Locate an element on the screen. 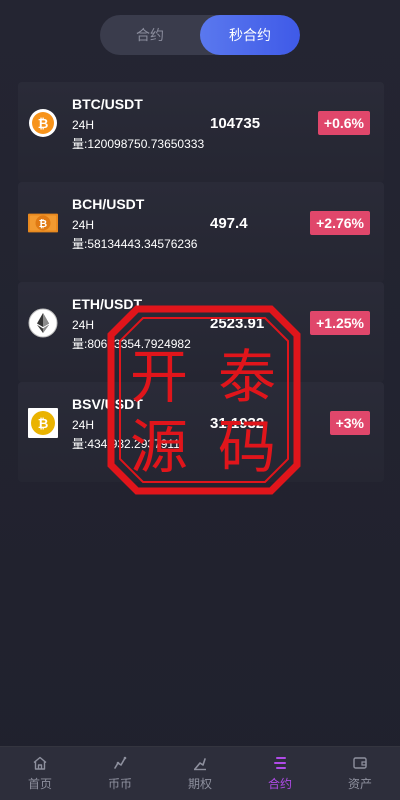 Image resolution: width=400 pixels, height=800 pixels. tab-options: 期权 is located at coordinates (200, 773).